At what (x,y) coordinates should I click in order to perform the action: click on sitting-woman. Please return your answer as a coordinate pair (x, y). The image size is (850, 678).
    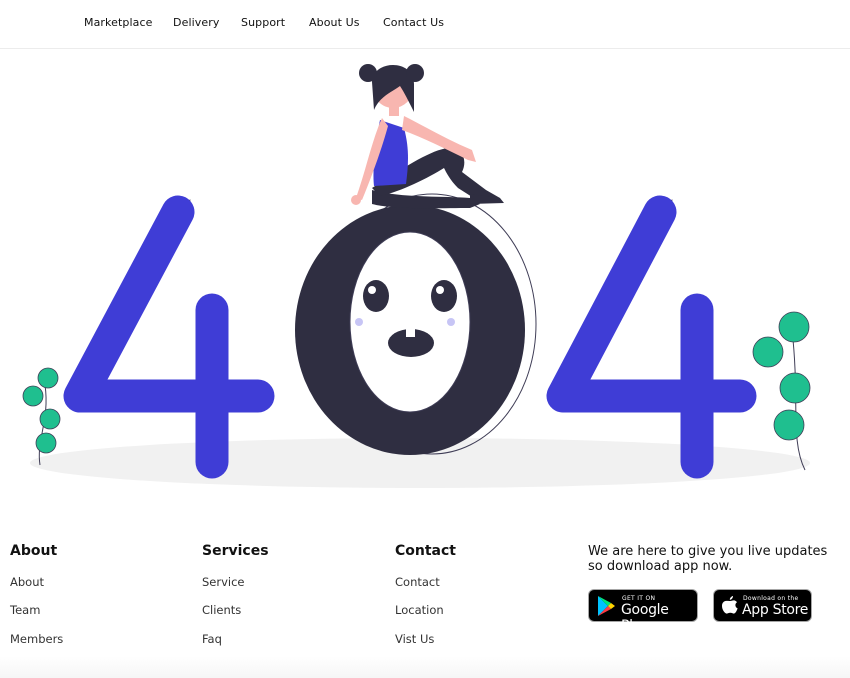
    Looking at the image, I should click on (427, 136).